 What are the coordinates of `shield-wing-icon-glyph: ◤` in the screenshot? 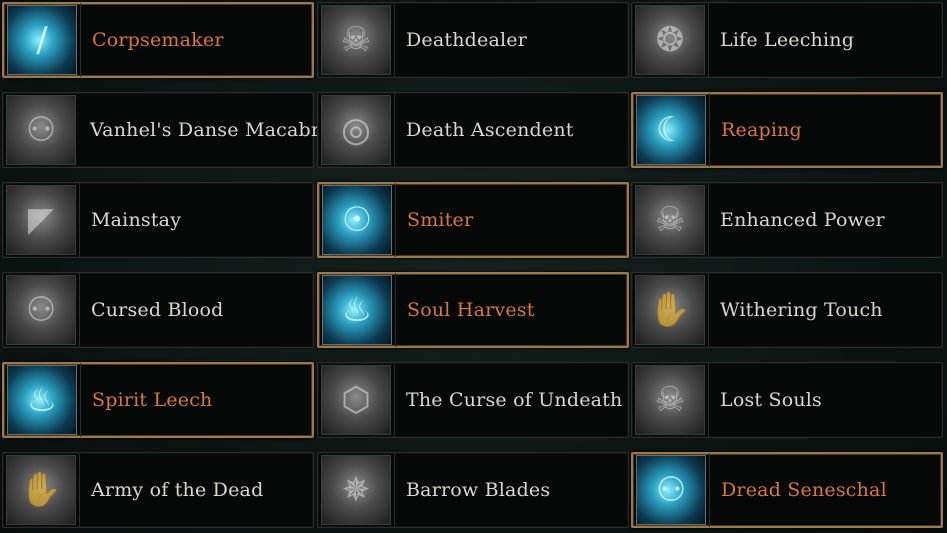 It's located at (41, 220).